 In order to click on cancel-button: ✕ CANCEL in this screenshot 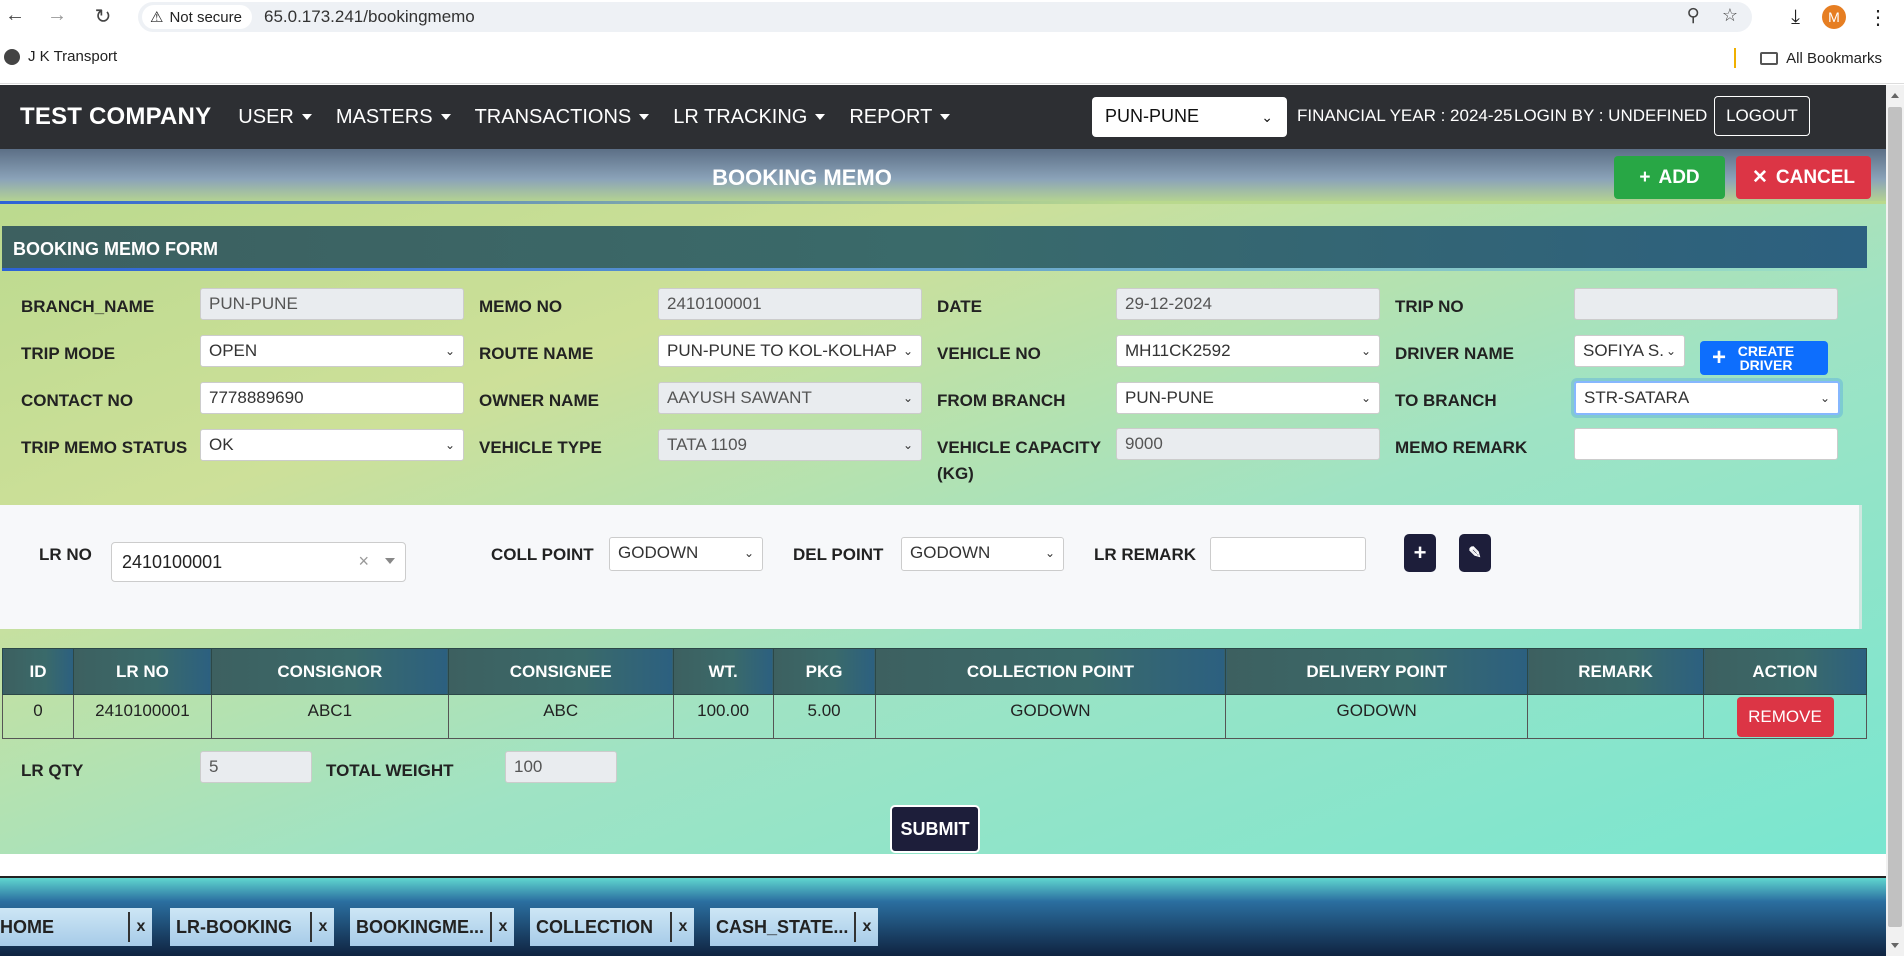, I will do `click(1803, 177)`.